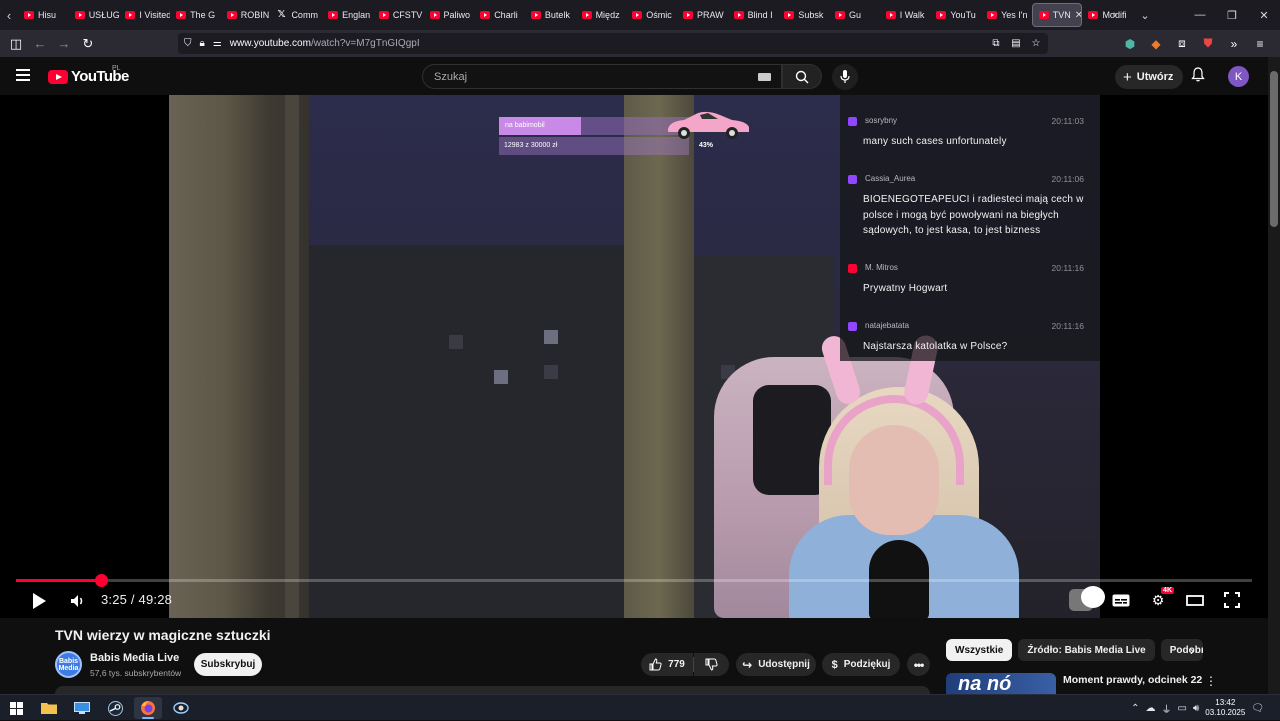 This screenshot has height=721, width=1280. What do you see at coordinates (1016, 43) in the screenshot?
I see `reader-view-icon: ▤` at bounding box center [1016, 43].